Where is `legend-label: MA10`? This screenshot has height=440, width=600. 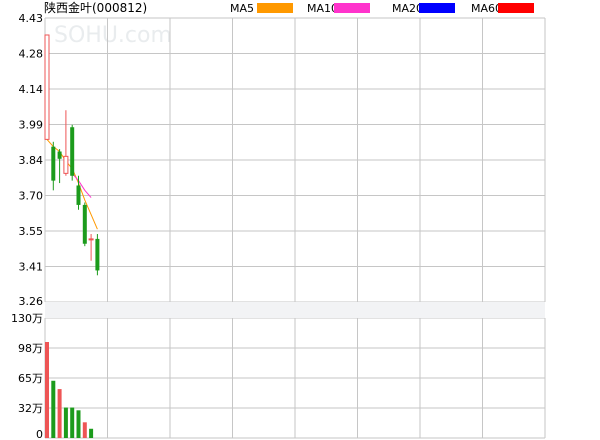 legend-label: MA10 is located at coordinates (322, 8).